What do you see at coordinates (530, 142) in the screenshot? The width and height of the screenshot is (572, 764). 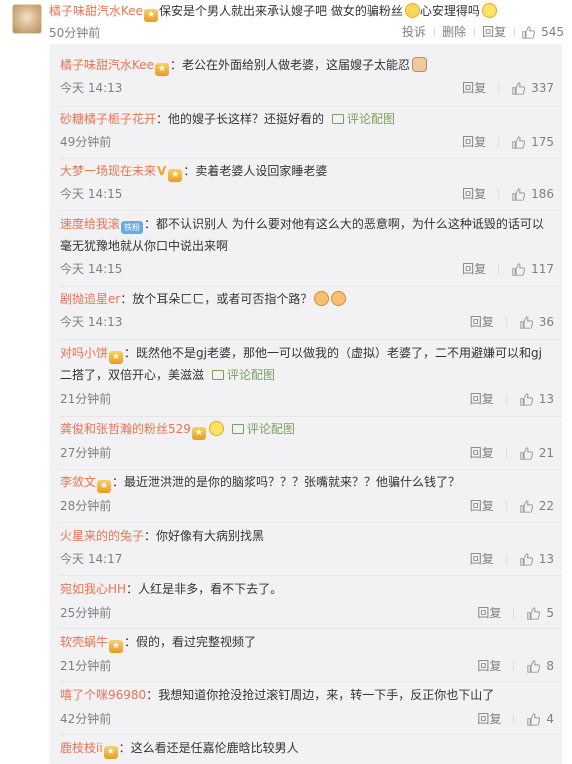 I see `like-button: 175` at bounding box center [530, 142].